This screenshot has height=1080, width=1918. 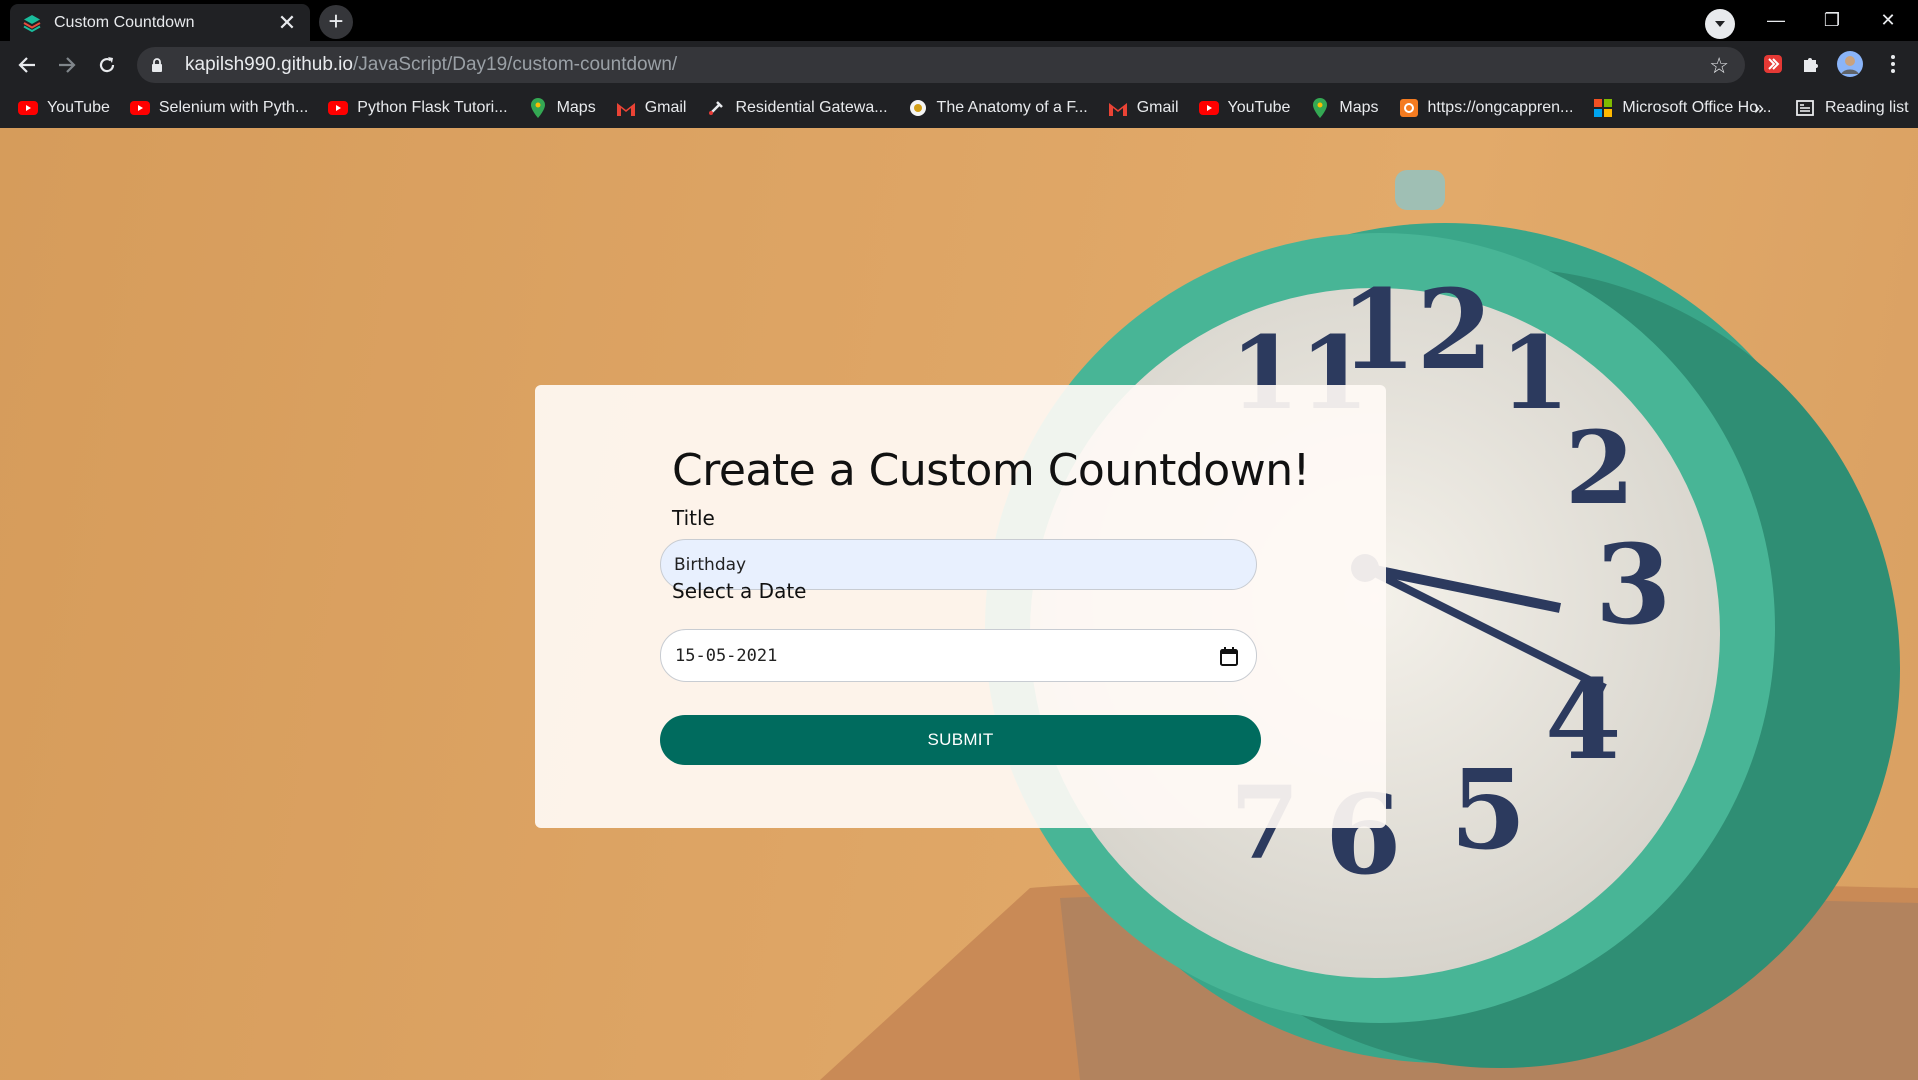 I want to click on layers-icon, so click(x=32, y=23).